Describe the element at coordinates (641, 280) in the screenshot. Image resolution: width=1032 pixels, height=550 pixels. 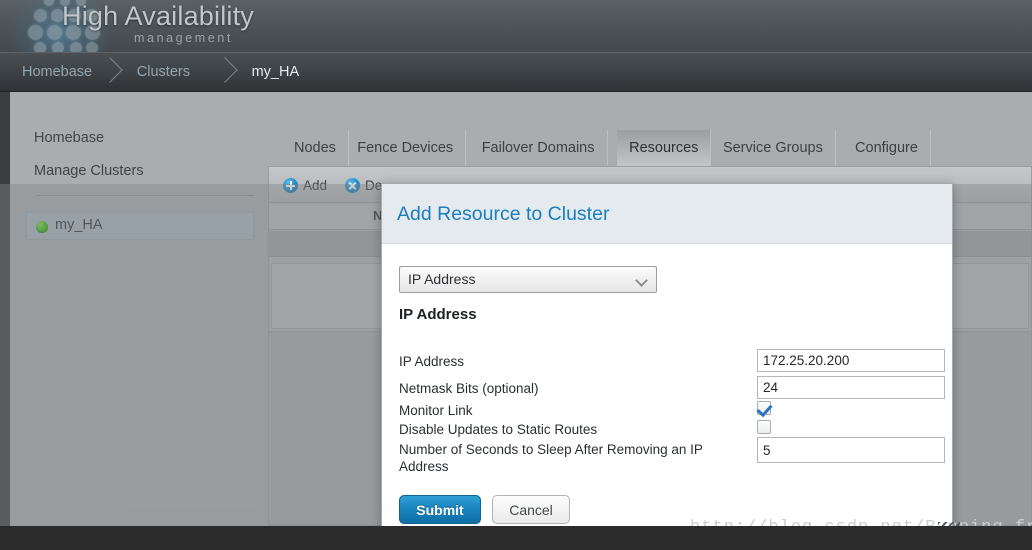
I see `chevron-down-icon` at that location.